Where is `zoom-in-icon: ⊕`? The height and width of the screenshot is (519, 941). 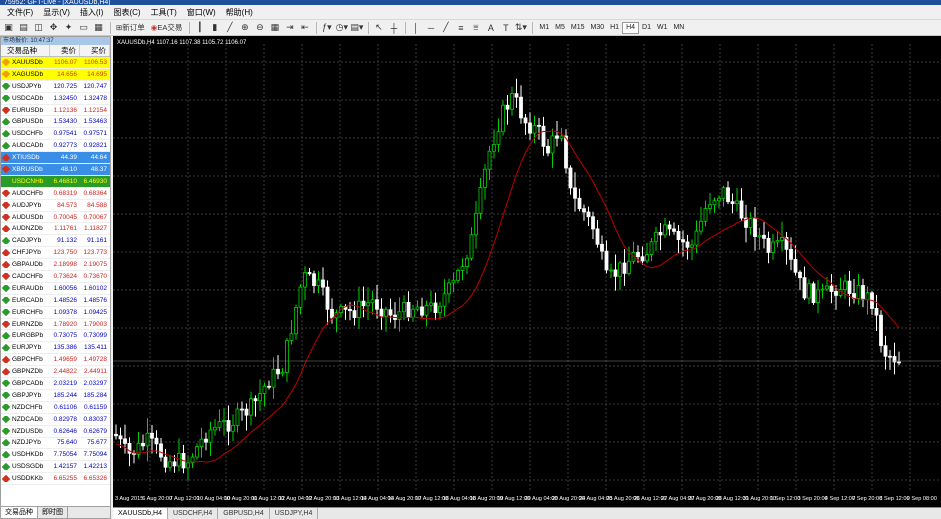 zoom-in-icon: ⊕ is located at coordinates (244, 27).